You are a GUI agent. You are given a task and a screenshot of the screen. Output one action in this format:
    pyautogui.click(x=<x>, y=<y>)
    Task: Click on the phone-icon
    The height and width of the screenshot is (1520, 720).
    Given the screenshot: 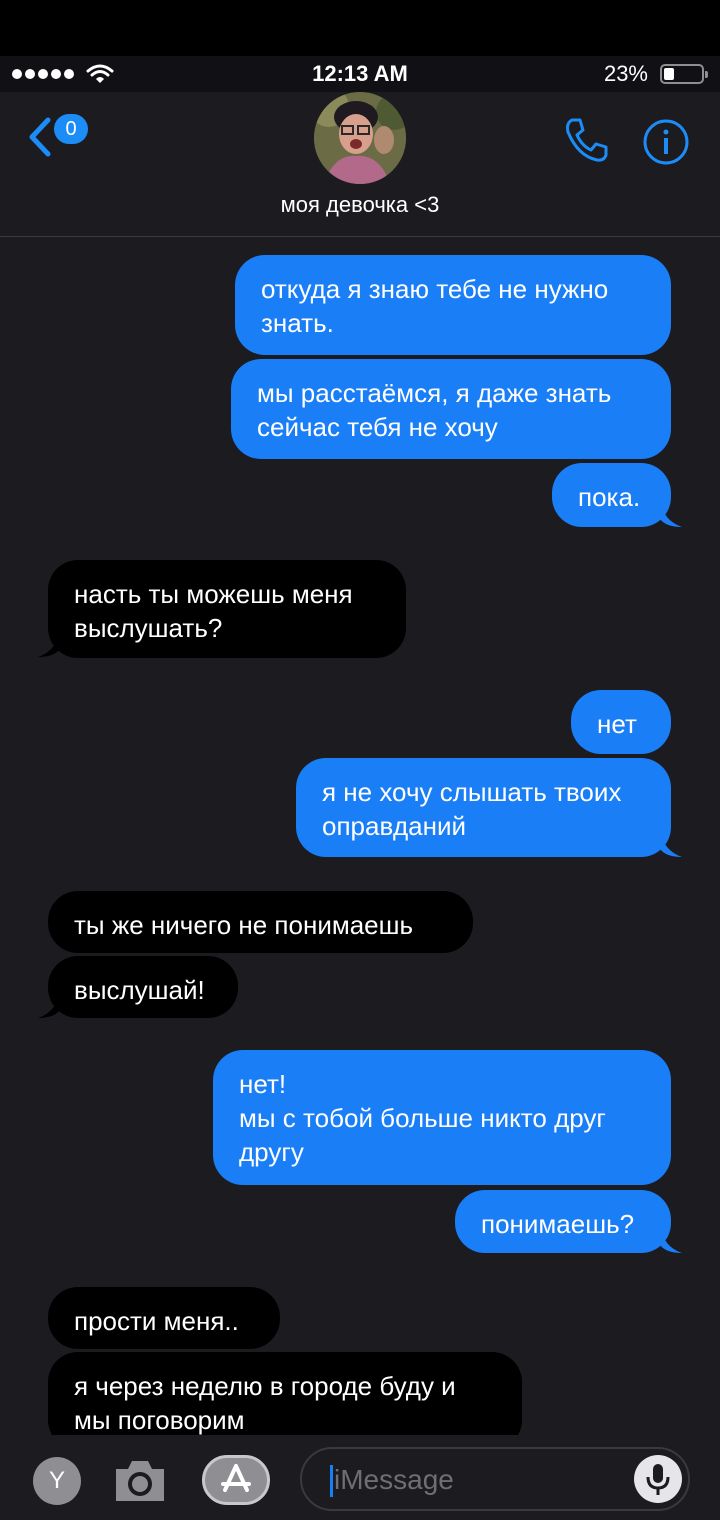 What is the action you would take?
    pyautogui.click(x=586, y=140)
    